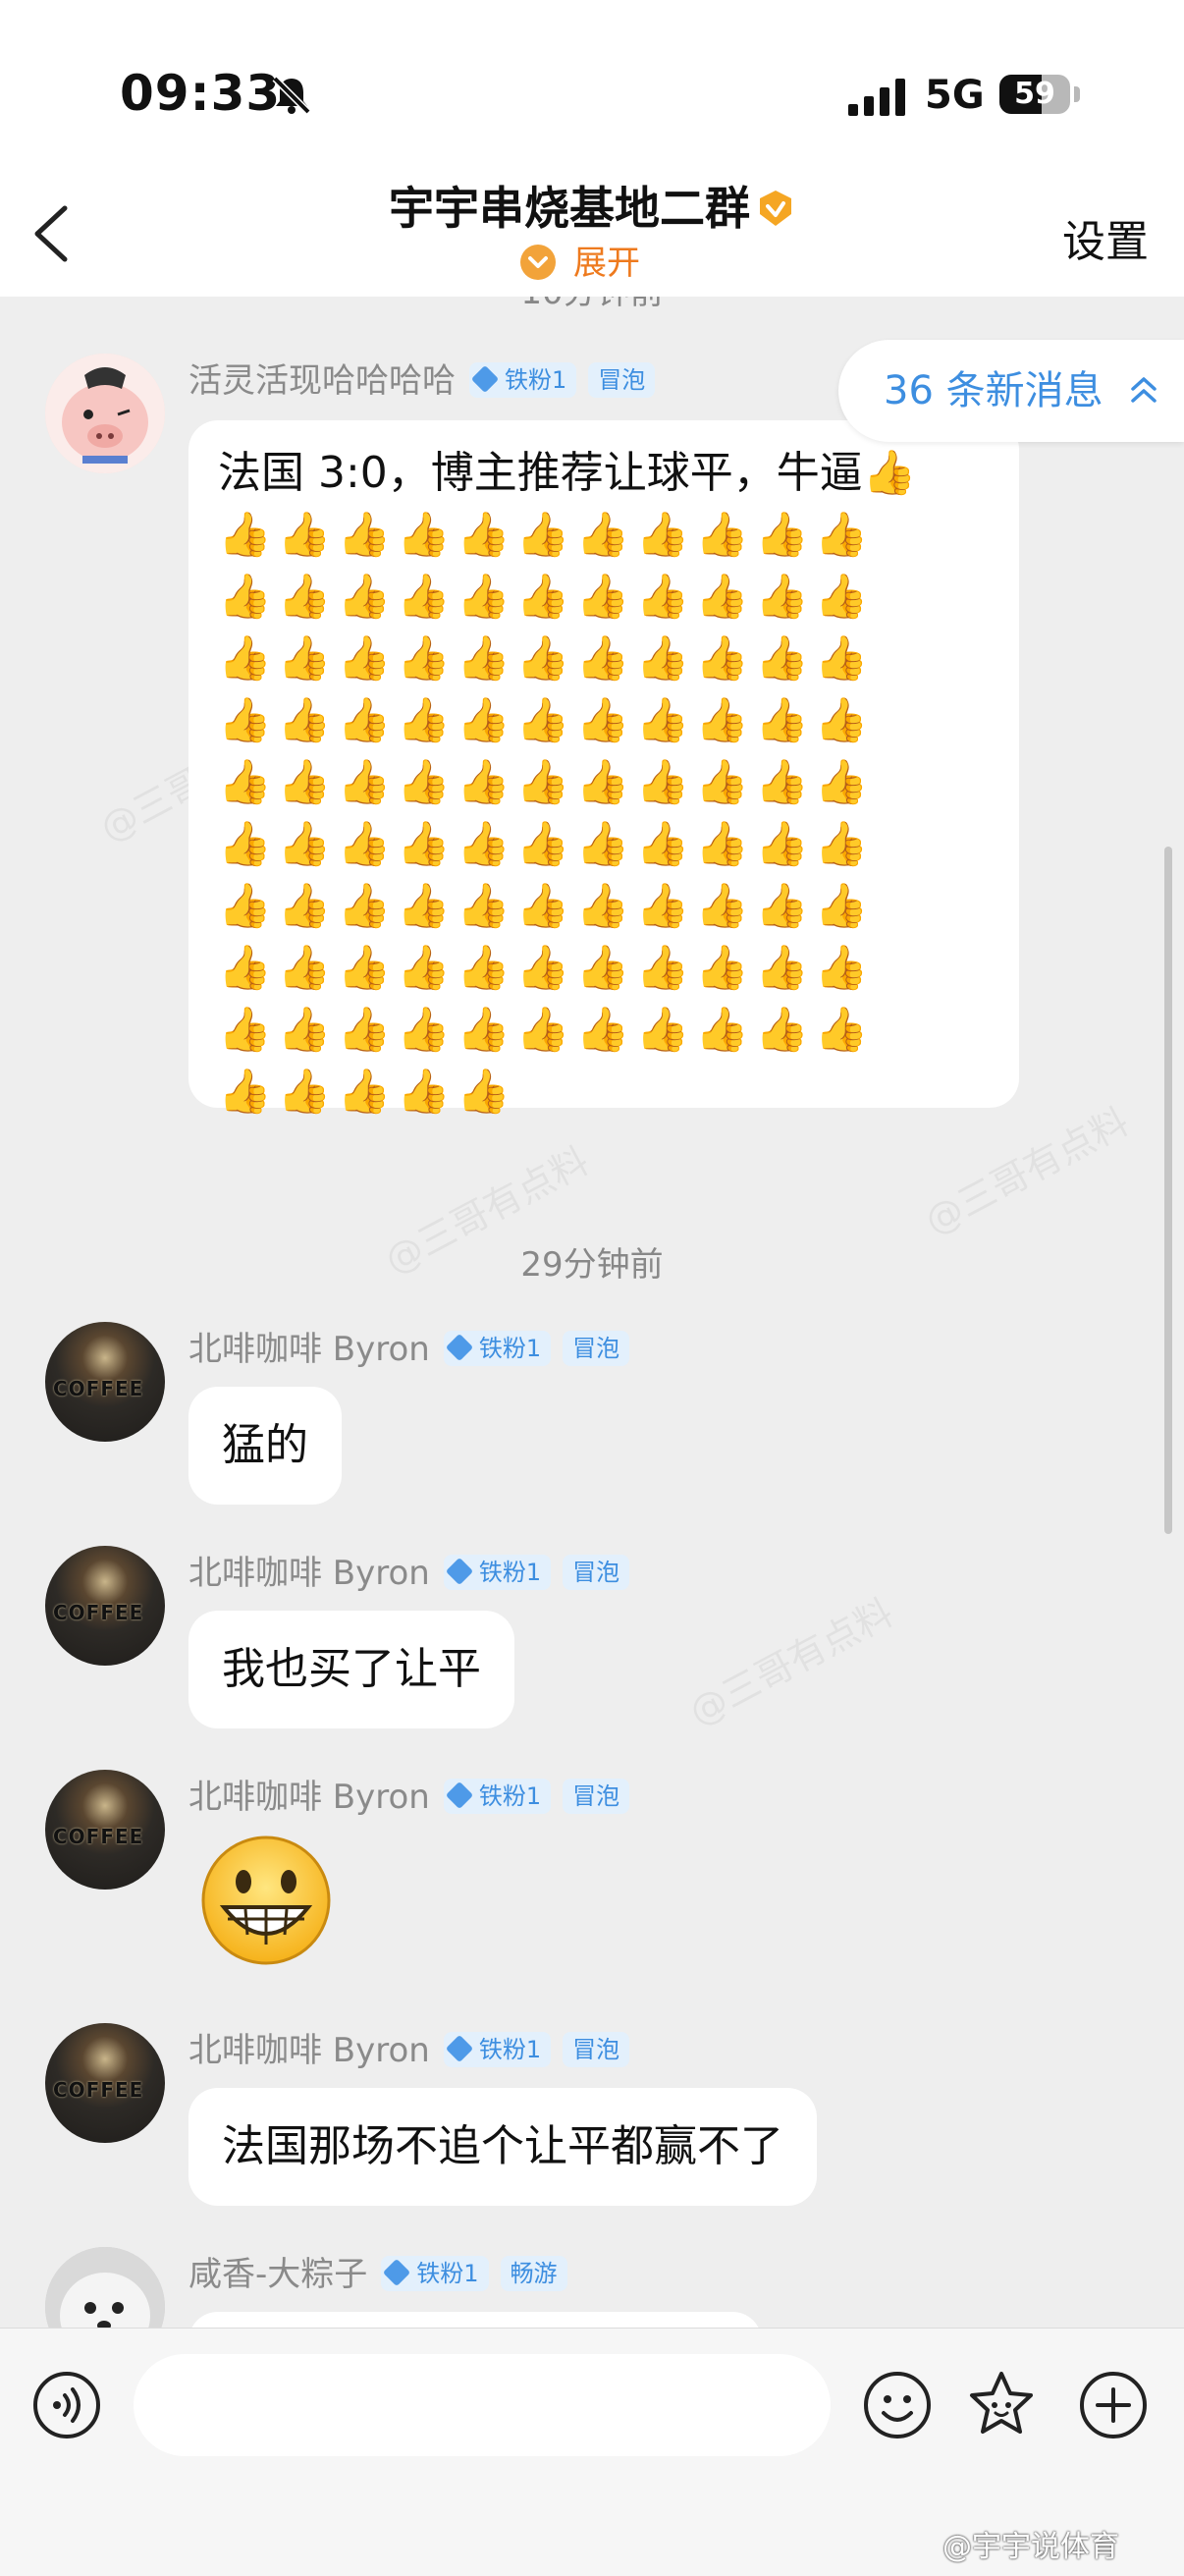  Describe the element at coordinates (265, 1446) in the screenshot. I see `message-bubble: 猛的` at that location.